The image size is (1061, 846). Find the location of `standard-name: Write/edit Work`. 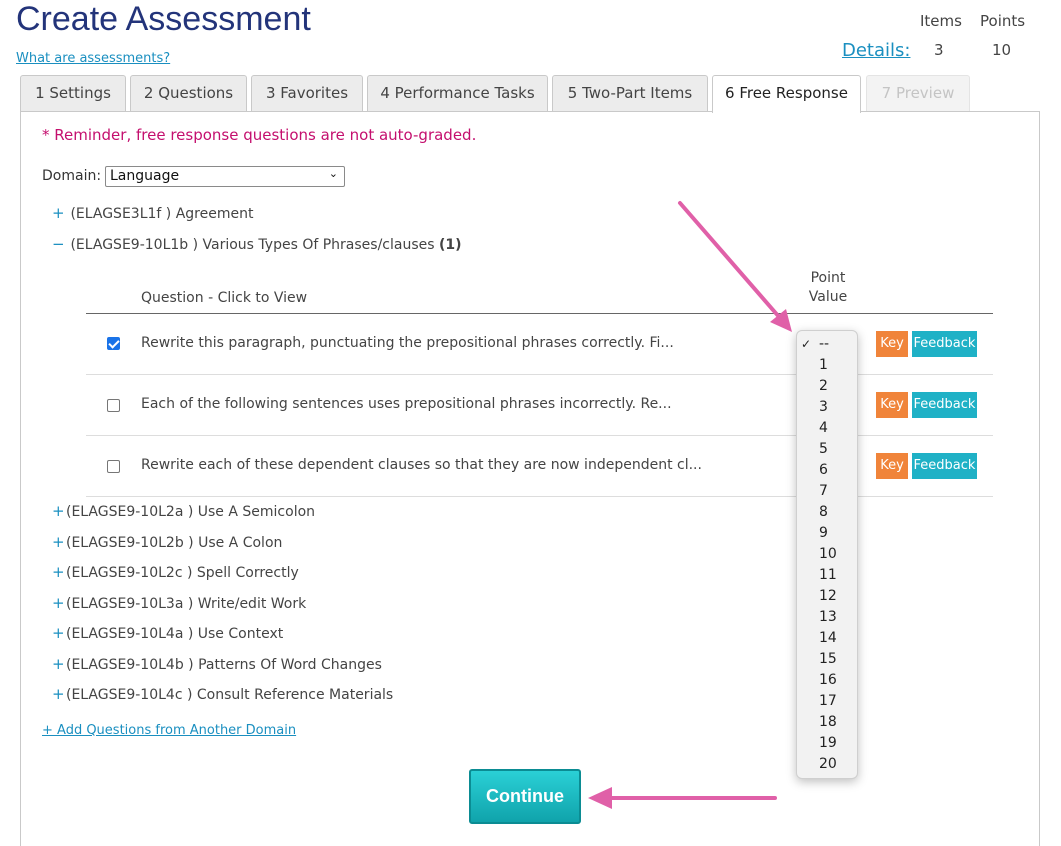

standard-name: Write/edit Work is located at coordinates (252, 604).